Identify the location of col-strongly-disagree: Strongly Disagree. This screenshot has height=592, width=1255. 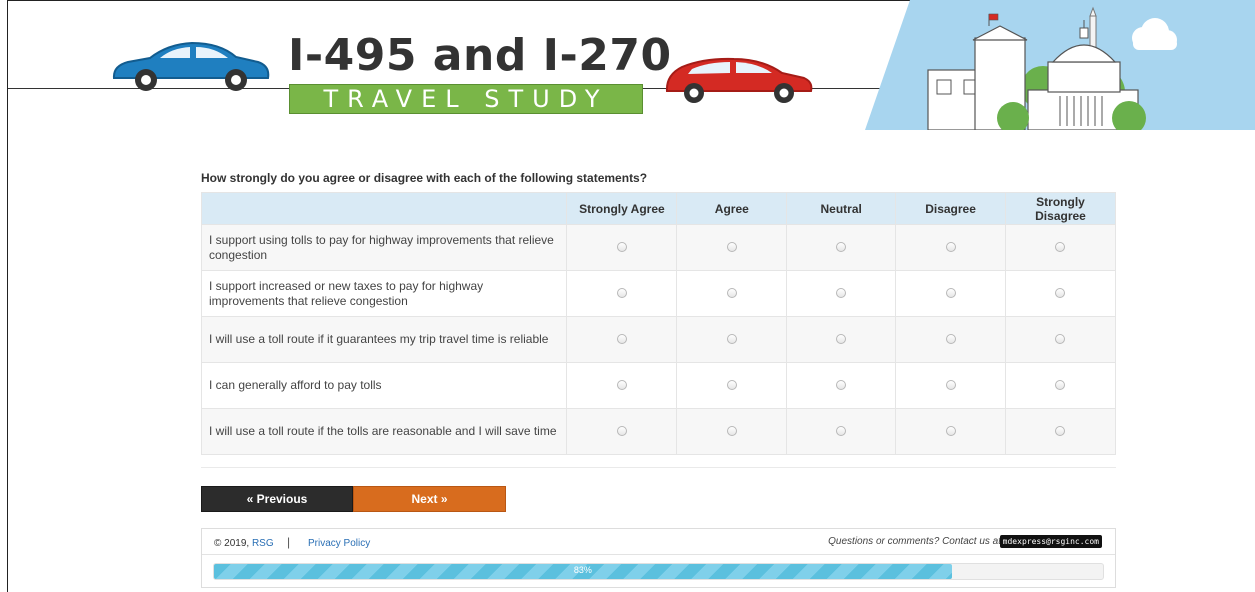
(1060, 208).